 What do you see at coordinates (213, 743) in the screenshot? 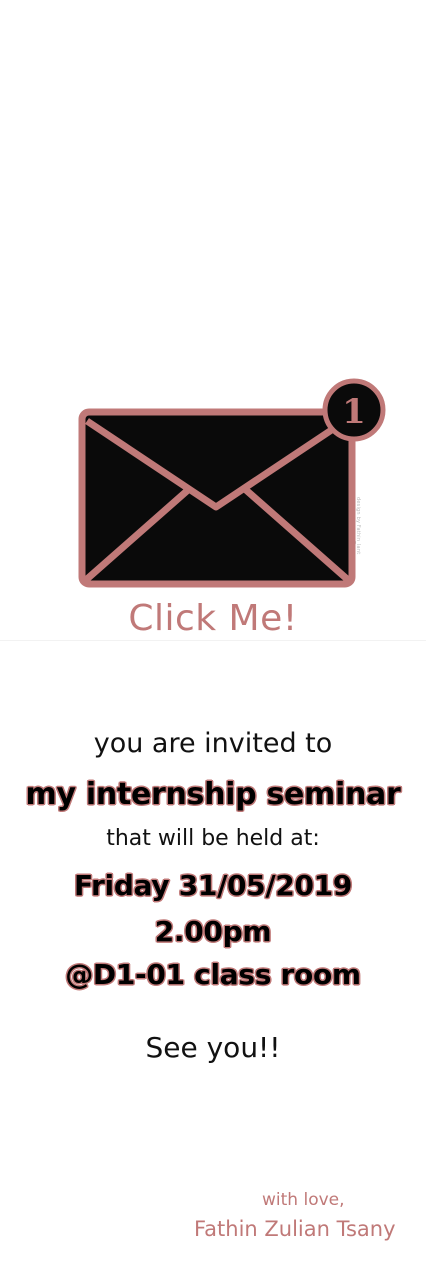
I see `invitation-intro: you are invited to` at bounding box center [213, 743].